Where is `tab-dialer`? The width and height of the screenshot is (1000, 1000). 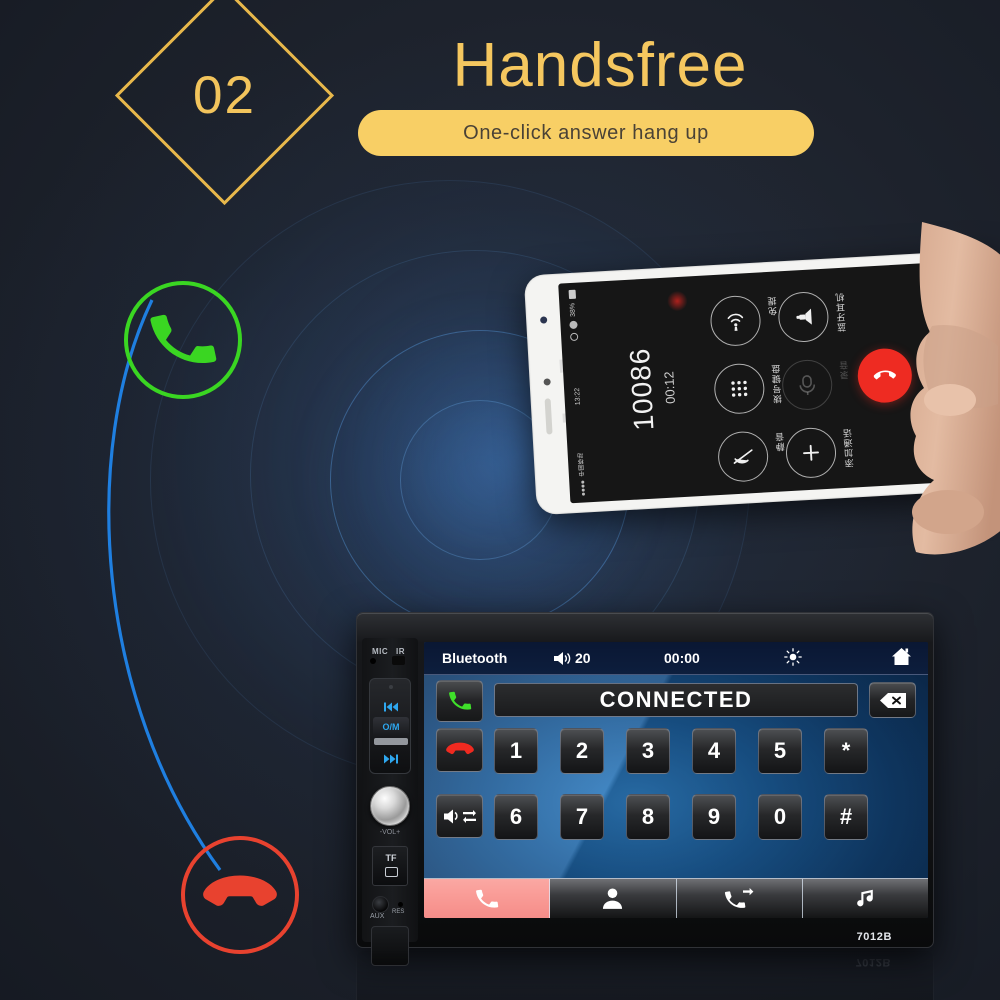
tab-dialer is located at coordinates (487, 898).